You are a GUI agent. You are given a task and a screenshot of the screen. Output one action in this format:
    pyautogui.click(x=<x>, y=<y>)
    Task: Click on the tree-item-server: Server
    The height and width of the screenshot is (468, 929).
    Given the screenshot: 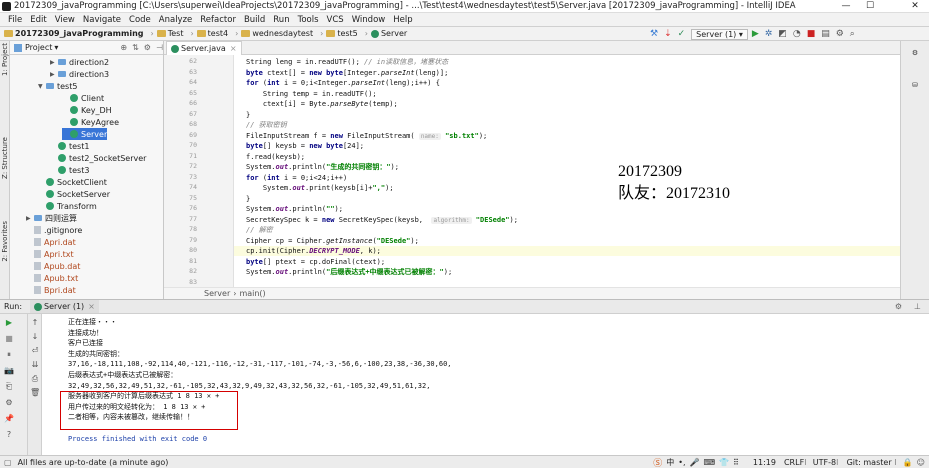 What is the action you would take?
    pyautogui.click(x=85, y=134)
    